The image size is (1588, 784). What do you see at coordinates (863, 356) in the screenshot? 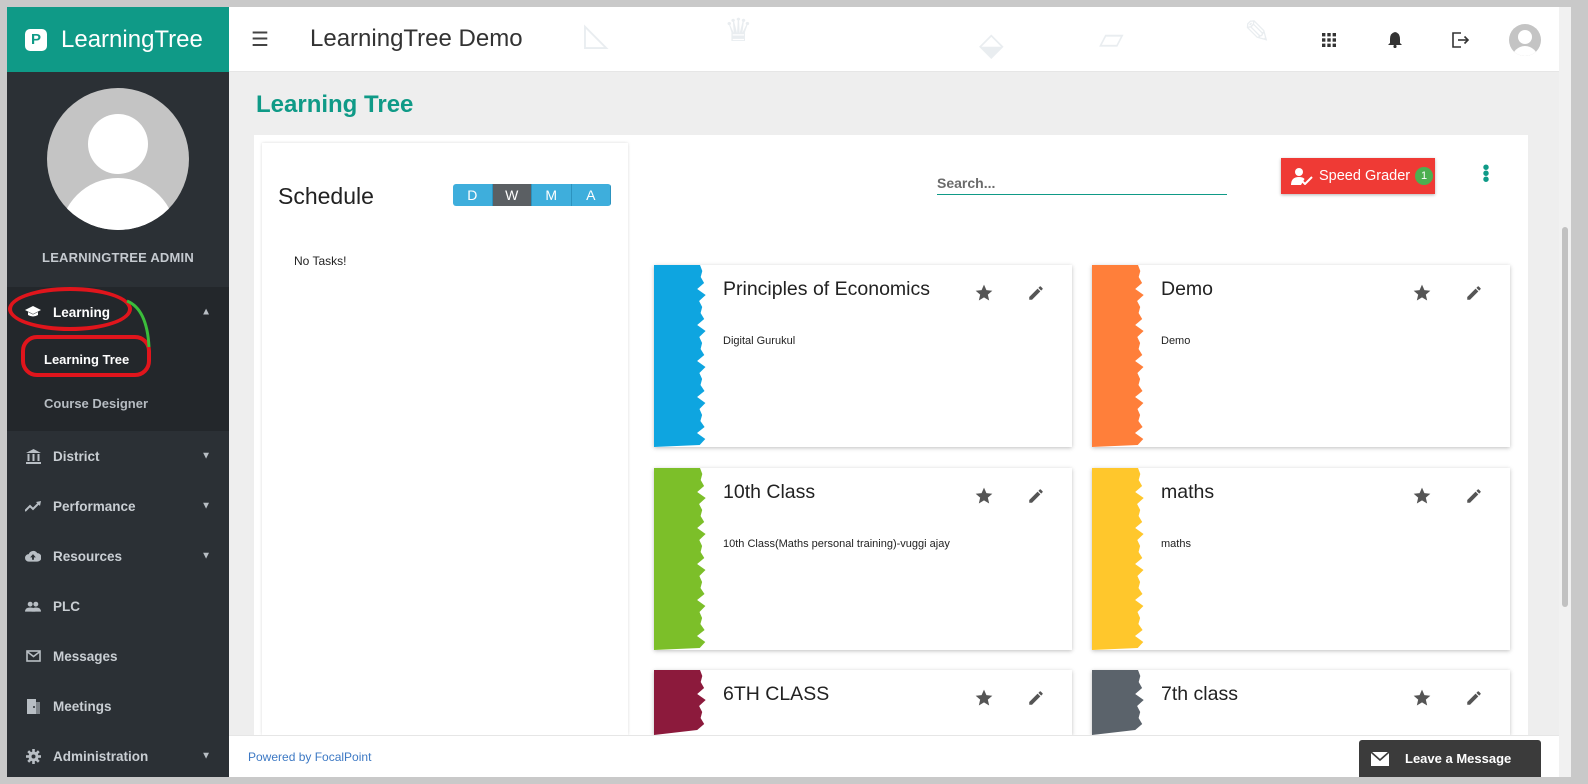
I see `course-card: Principles of Economics Digital Gurukul` at bounding box center [863, 356].